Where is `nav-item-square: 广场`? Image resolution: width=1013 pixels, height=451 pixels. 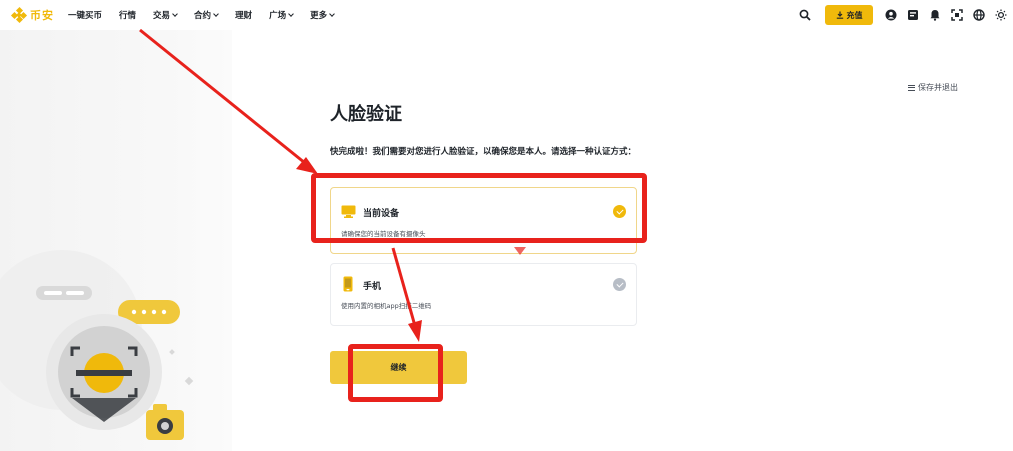
nav-item-square: 广场 is located at coordinates (281, 15).